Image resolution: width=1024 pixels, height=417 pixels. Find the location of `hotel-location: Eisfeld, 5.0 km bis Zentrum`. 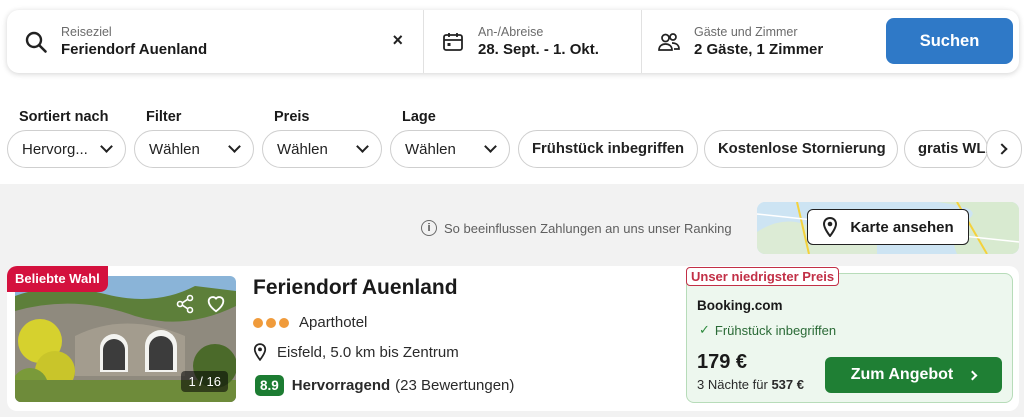

hotel-location: Eisfeld, 5.0 km bis Zentrum is located at coordinates (356, 352).